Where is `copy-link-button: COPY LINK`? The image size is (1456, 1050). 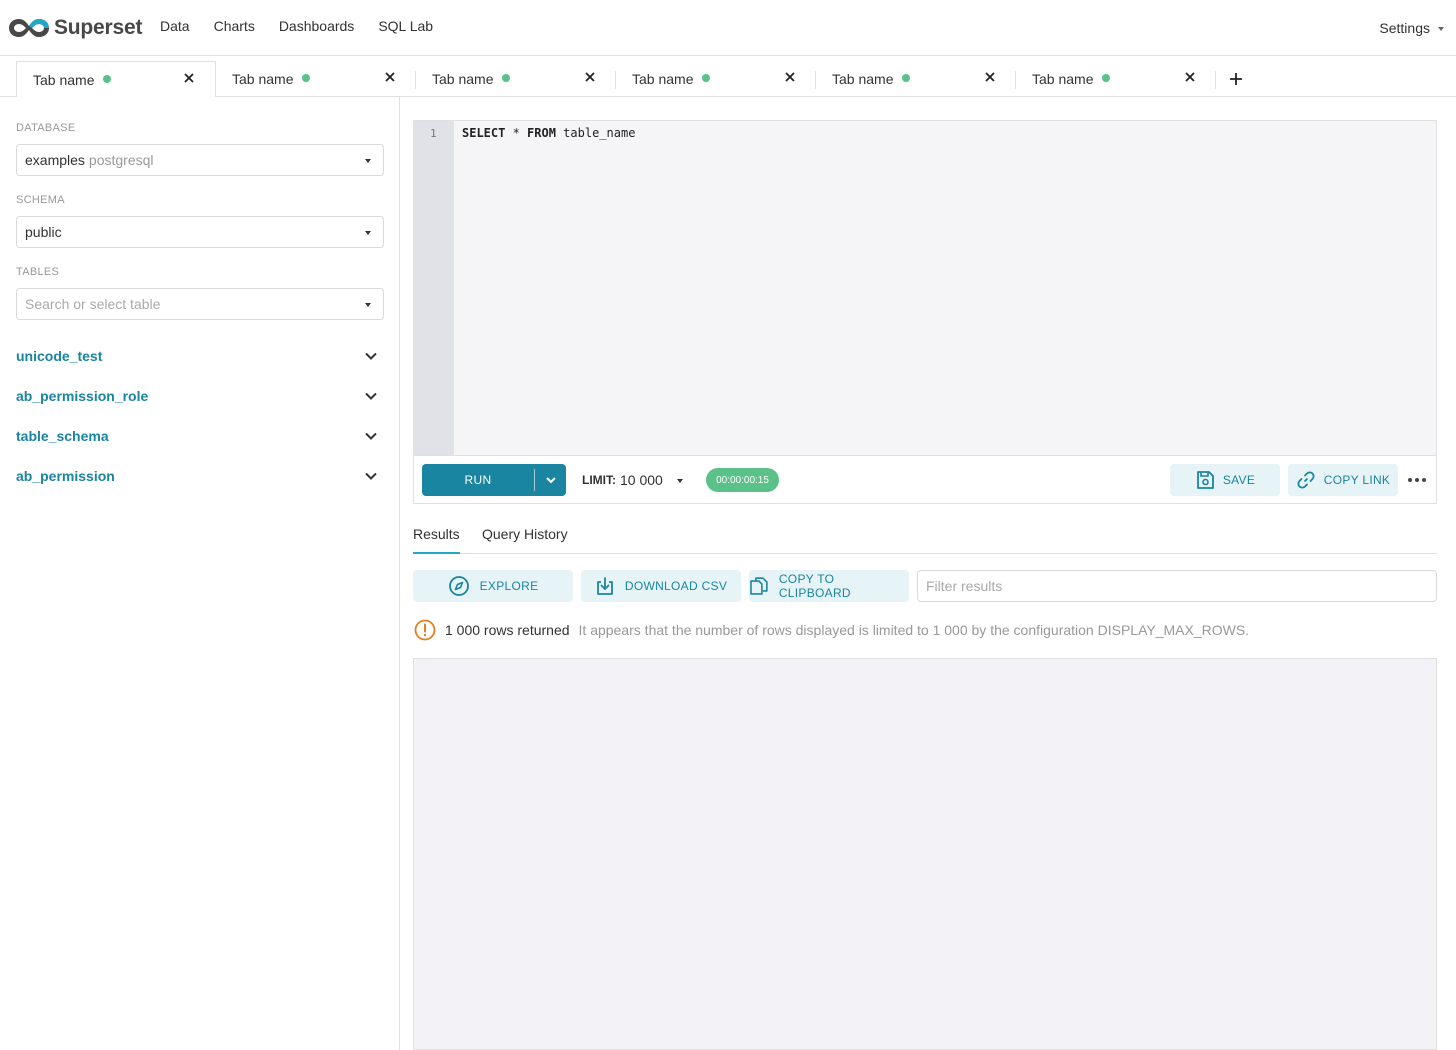 copy-link-button: COPY LINK is located at coordinates (1343, 480).